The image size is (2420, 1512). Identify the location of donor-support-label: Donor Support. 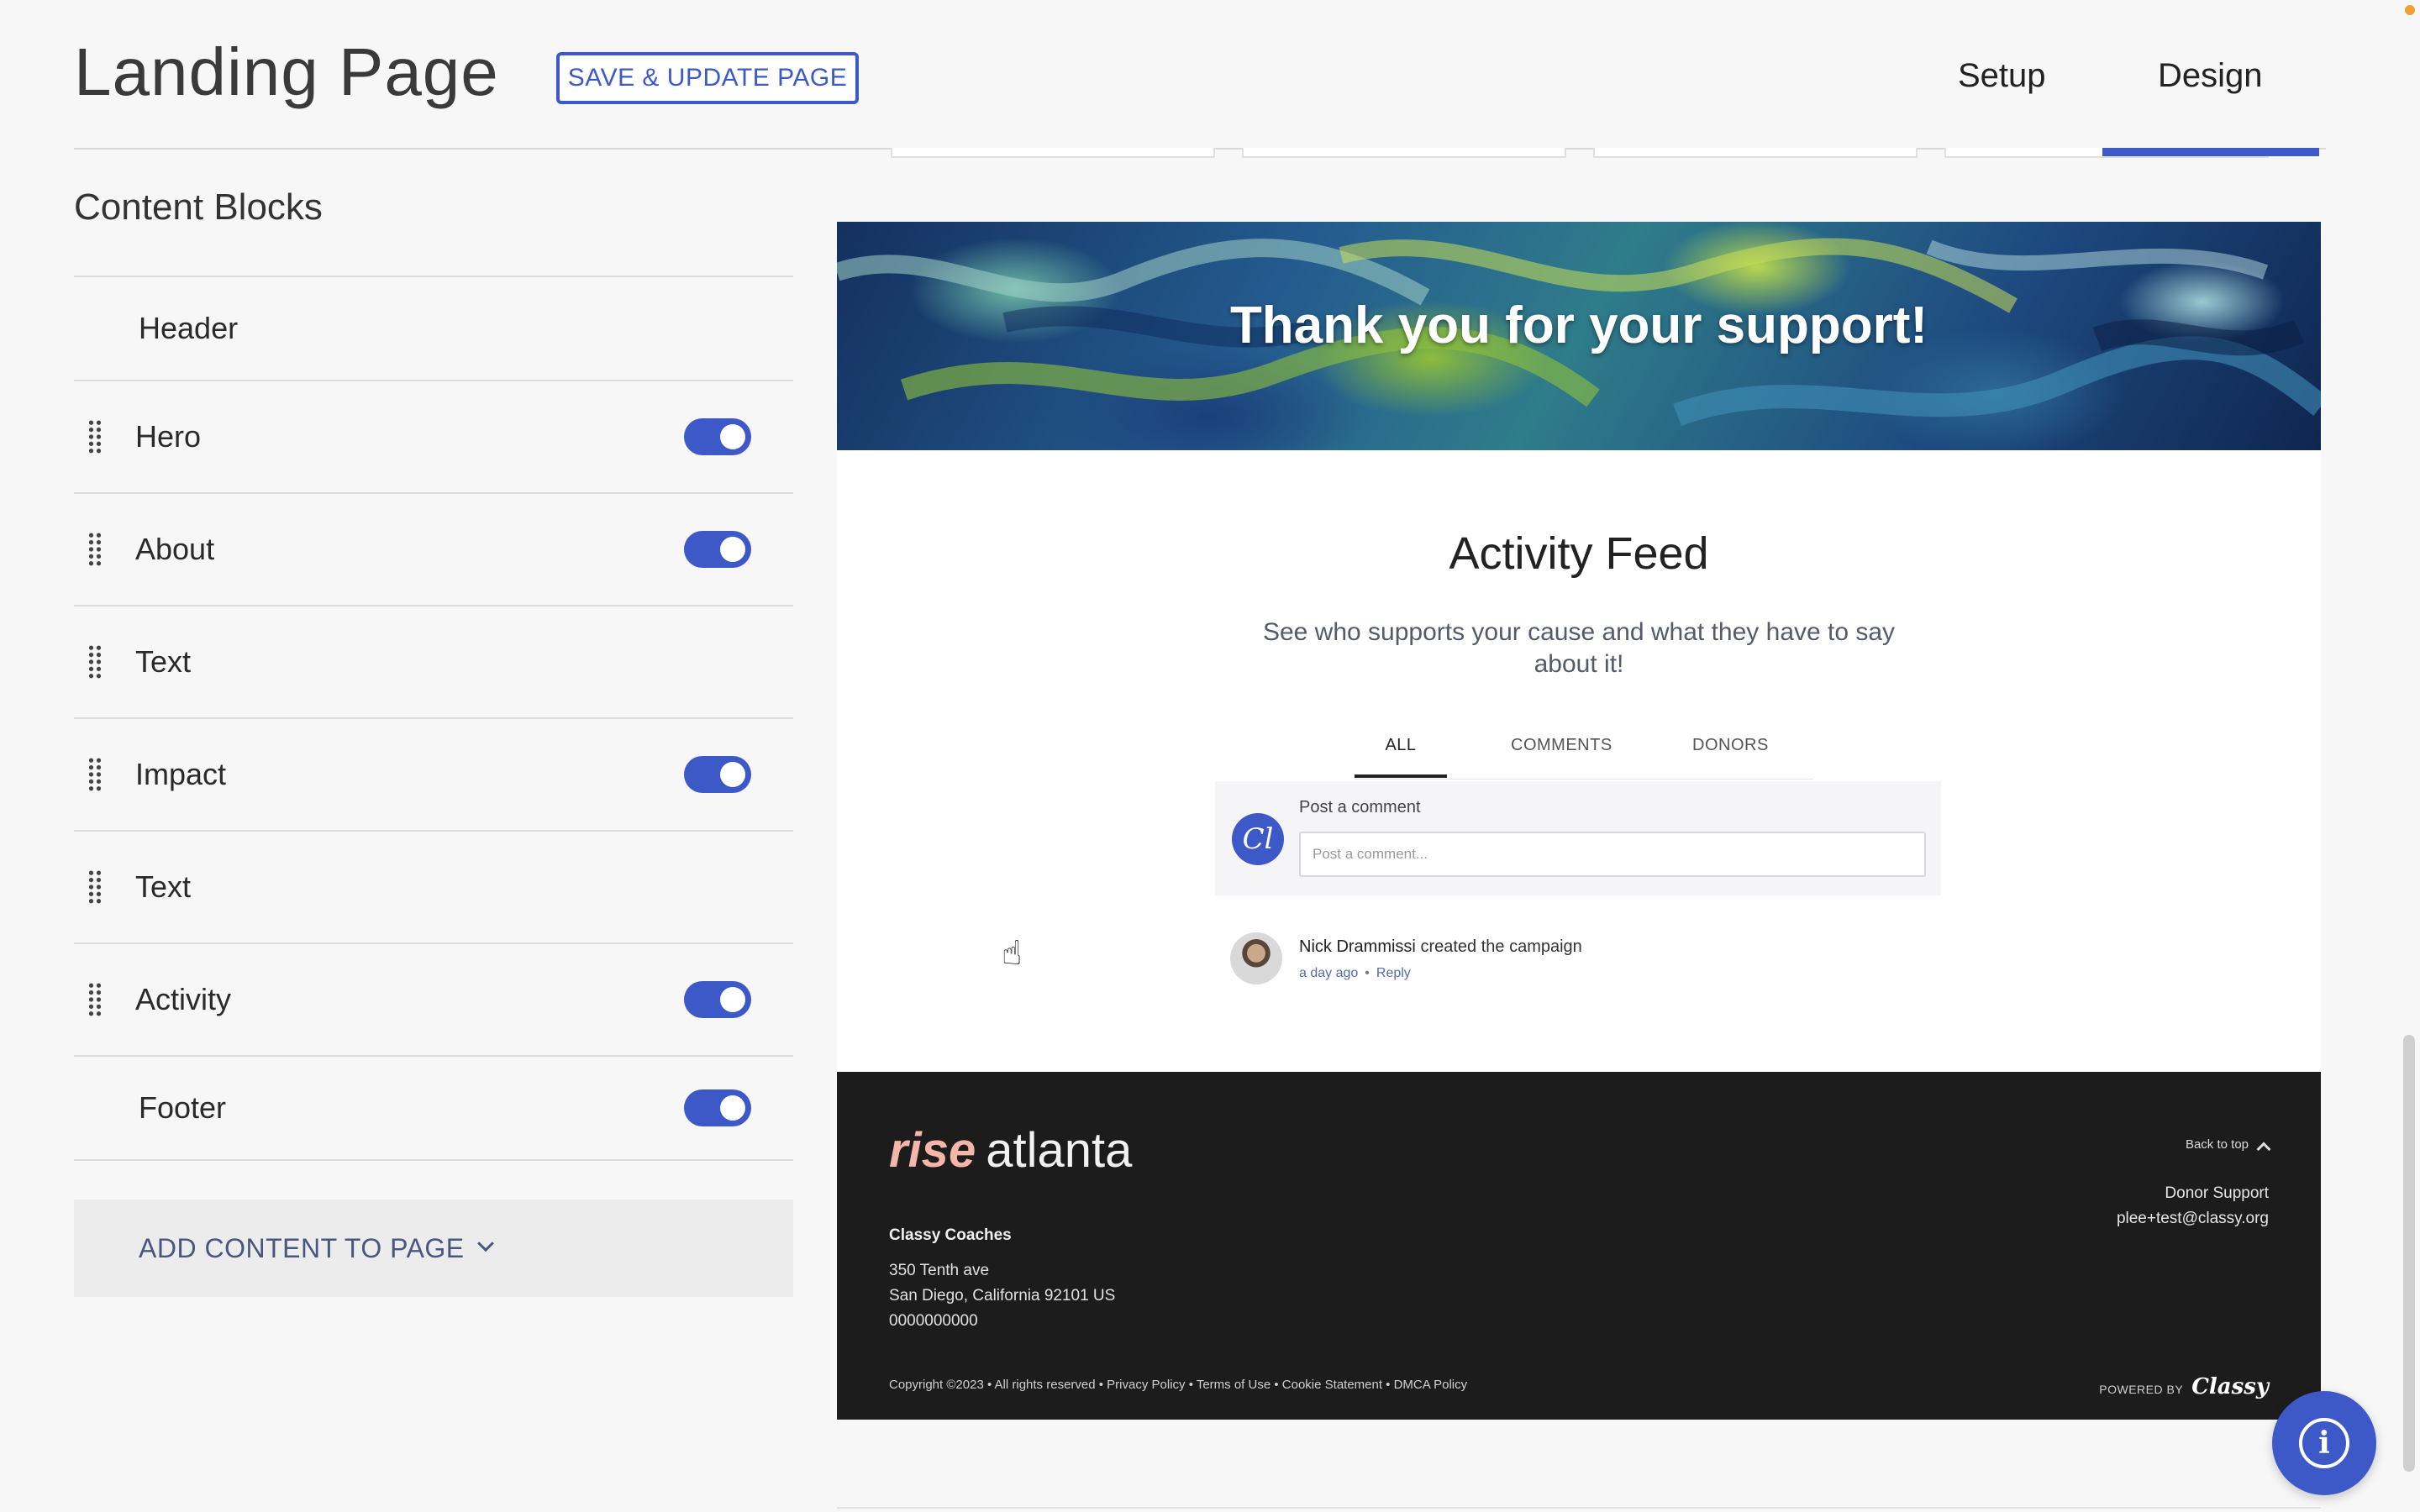
(2217, 1193).